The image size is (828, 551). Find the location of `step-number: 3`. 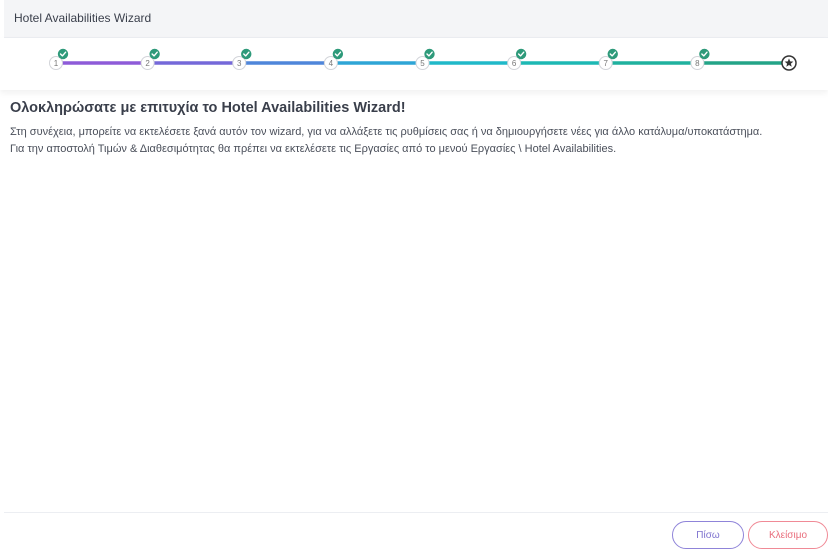

step-number: 3 is located at coordinates (239, 63).